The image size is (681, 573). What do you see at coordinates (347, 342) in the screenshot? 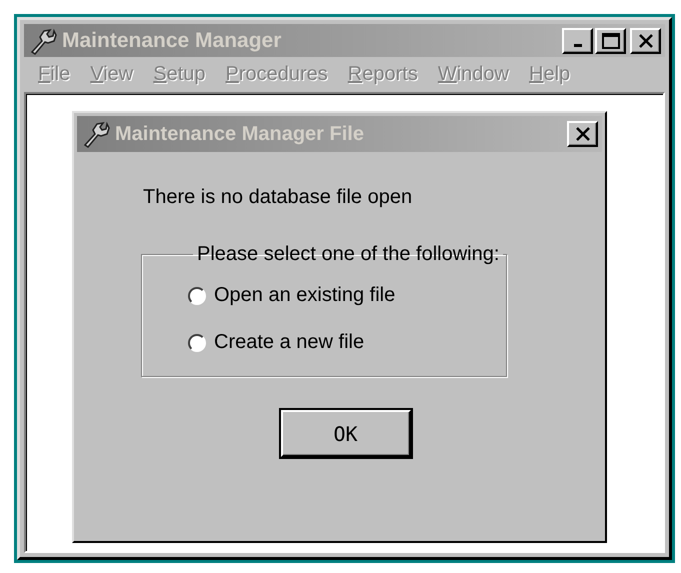
I see `radio-option: Create a new file` at bounding box center [347, 342].